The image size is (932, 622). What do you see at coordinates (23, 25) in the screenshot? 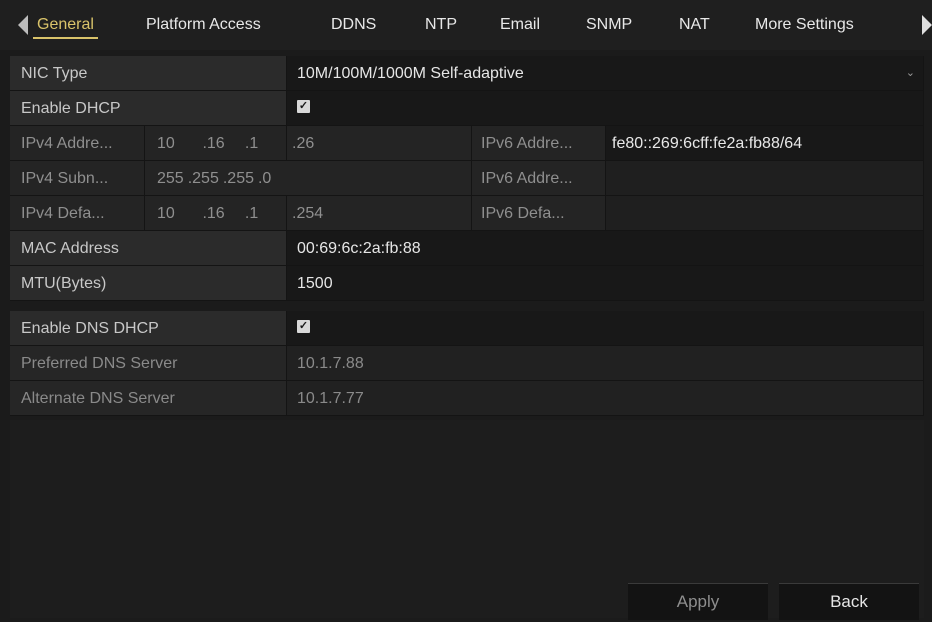
I see `scroll-left-arrow-icon` at bounding box center [23, 25].